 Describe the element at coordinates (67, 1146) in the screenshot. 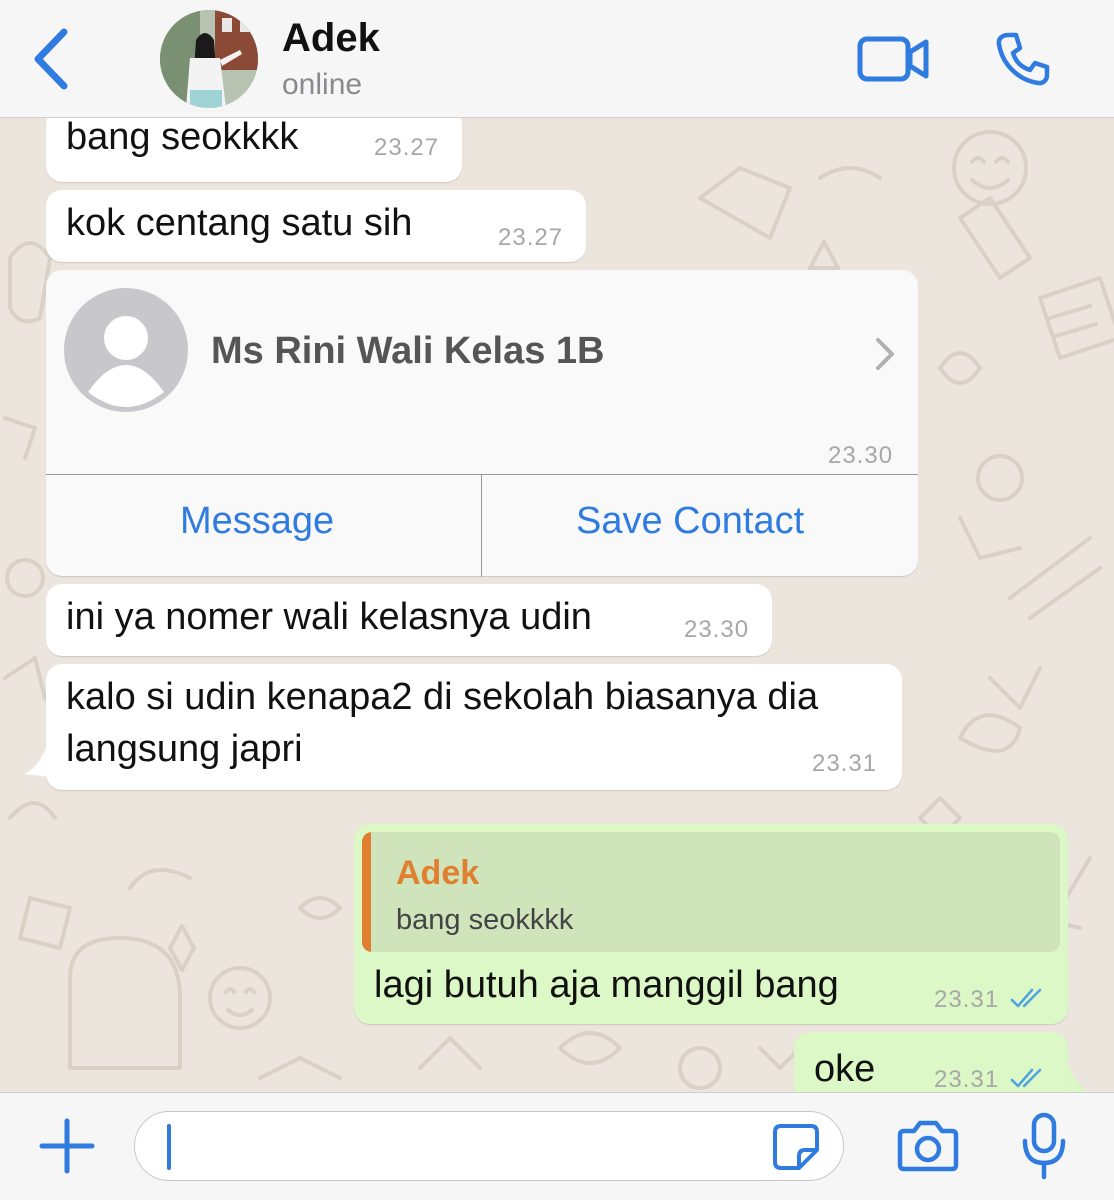

I see `plus-icon` at that location.